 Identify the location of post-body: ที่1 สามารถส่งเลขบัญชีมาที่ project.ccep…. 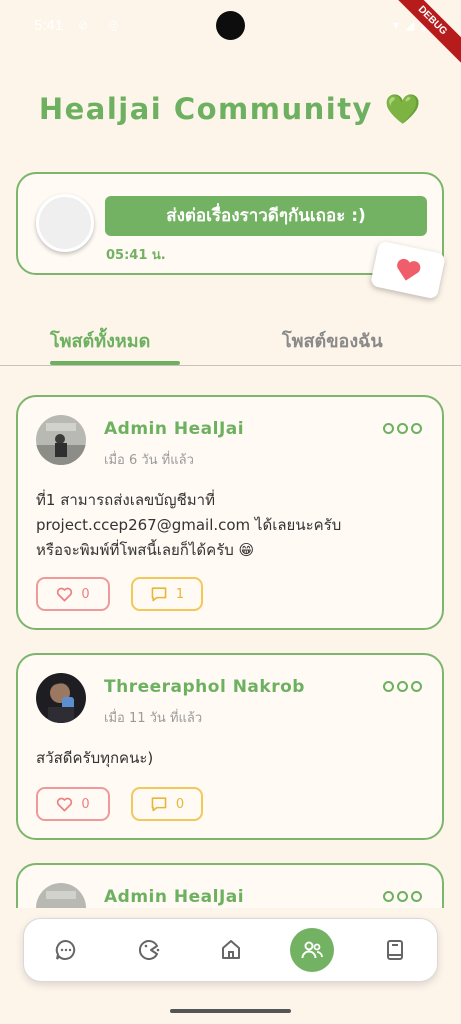
(189, 525).